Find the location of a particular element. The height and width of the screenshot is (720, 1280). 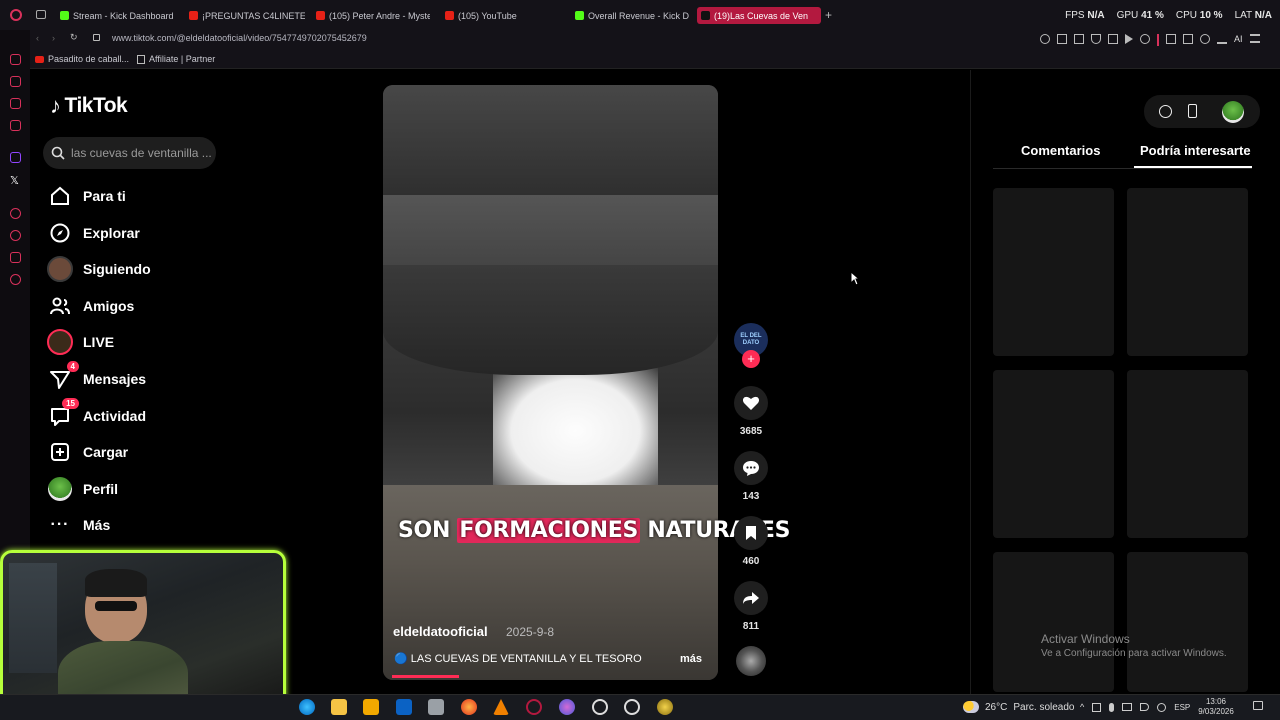

firefox-icon is located at coordinates (469, 707).